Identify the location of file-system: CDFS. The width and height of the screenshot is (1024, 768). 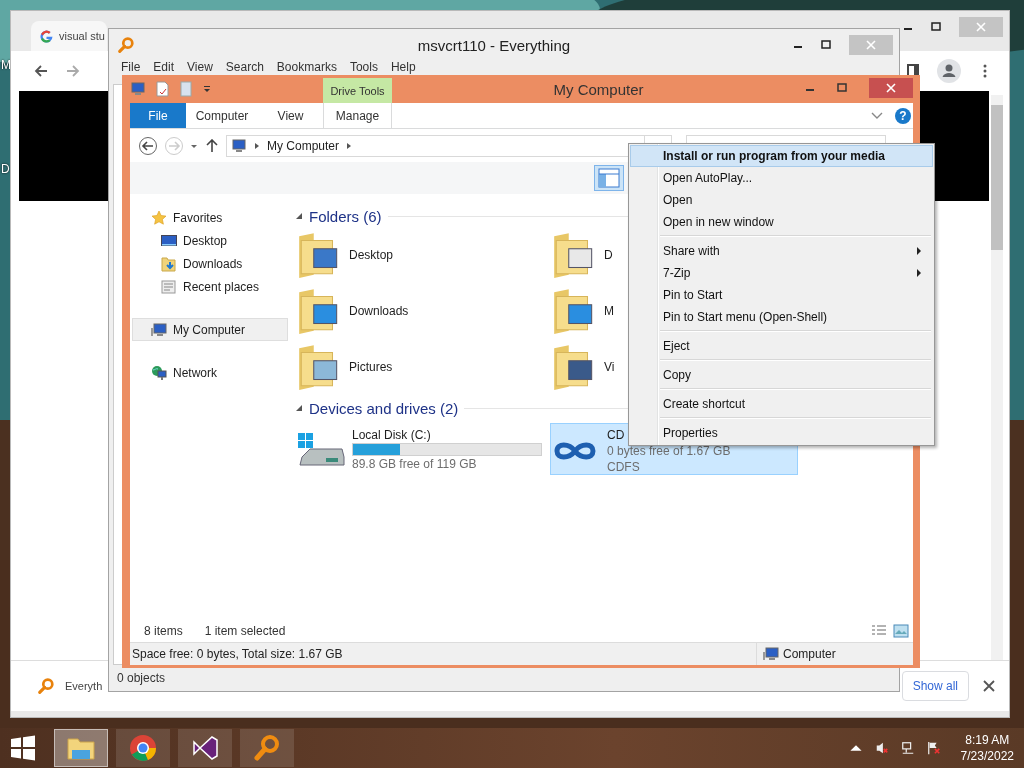
(623, 467).